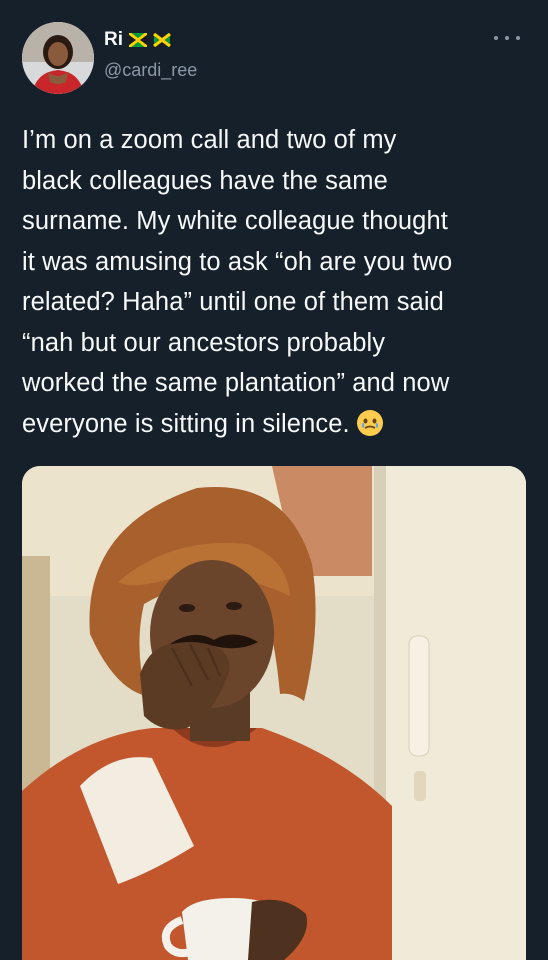 Image resolution: width=548 pixels, height=960 pixels. Describe the element at coordinates (150, 70) in the screenshot. I see `author-handle: @cardi_ree` at that location.